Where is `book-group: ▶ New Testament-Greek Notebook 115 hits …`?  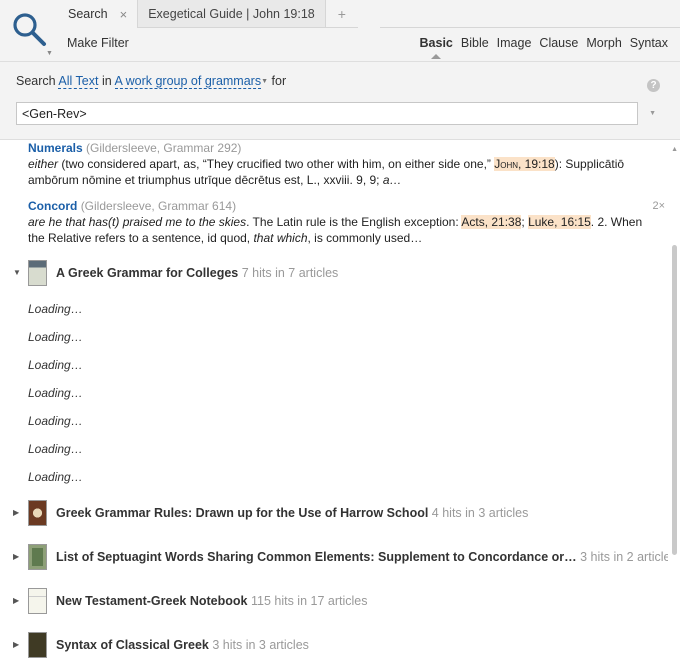
book-group: ▶ New Testament-Greek Notebook 115 hits … is located at coordinates (334, 601).